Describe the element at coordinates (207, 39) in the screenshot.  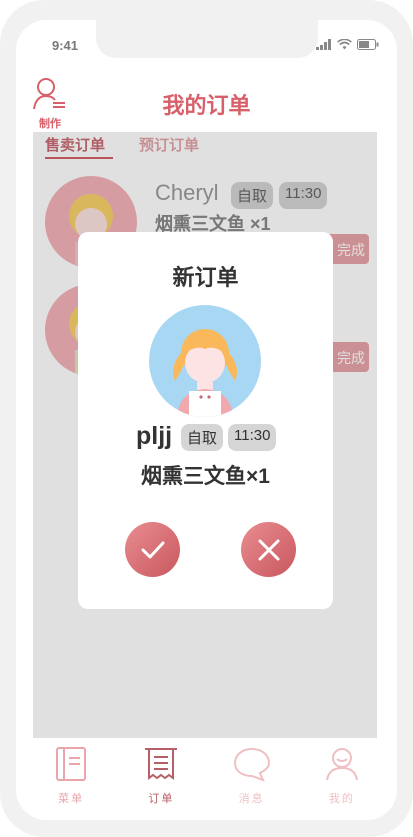
I see `notch` at that location.